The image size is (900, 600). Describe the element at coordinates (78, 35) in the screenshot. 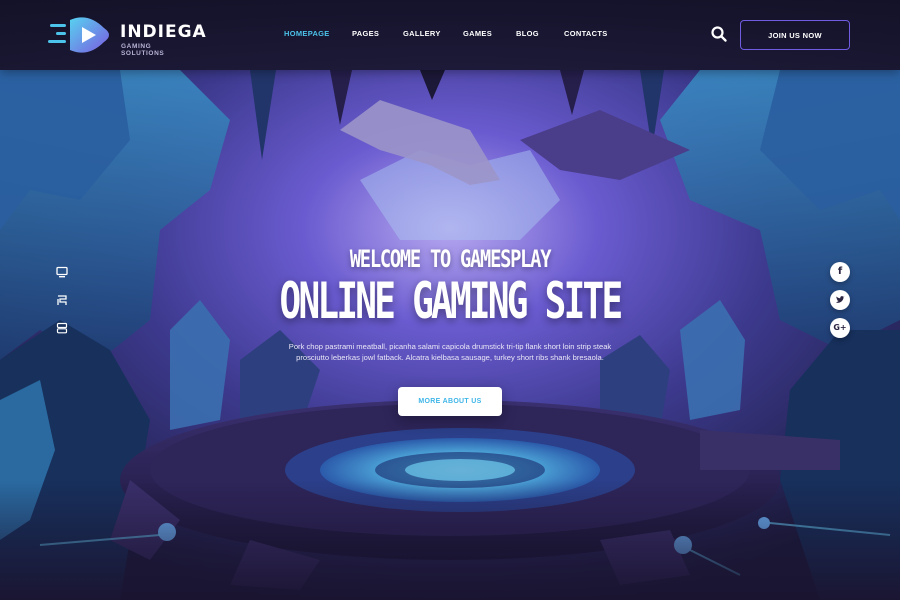

I see `play-logo-icon` at that location.